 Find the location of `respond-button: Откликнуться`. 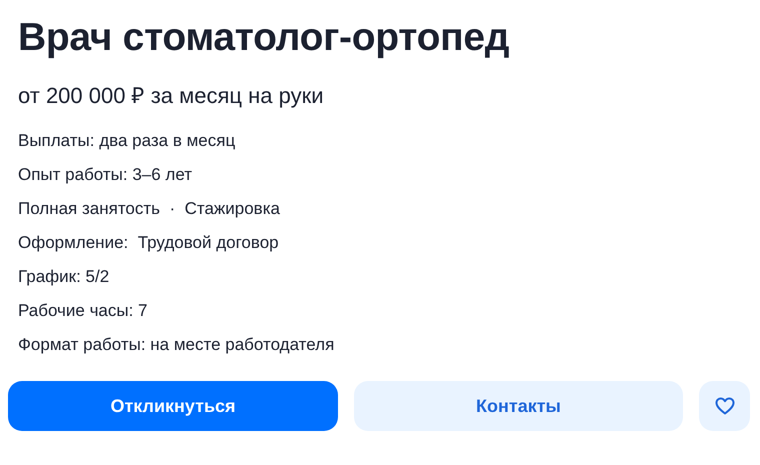

respond-button: Откликнуться is located at coordinates (173, 406).